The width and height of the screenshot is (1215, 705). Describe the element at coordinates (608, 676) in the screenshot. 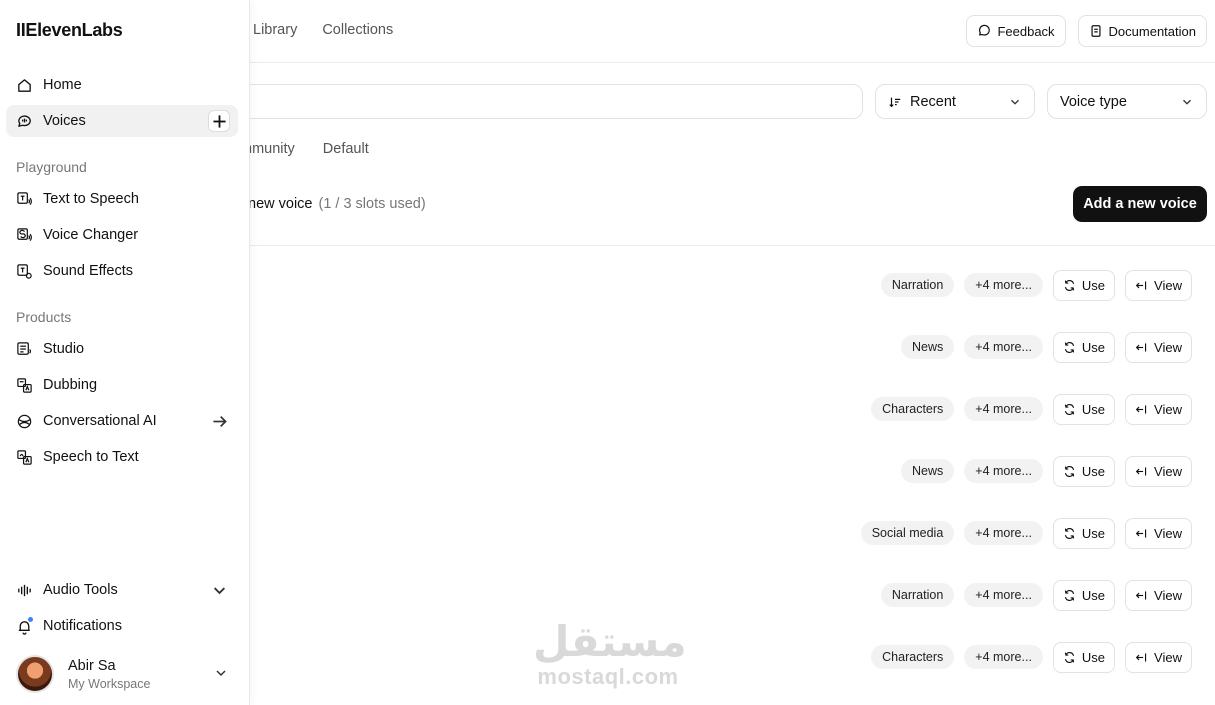

I see `watermark-latin: mostaql.com` at that location.